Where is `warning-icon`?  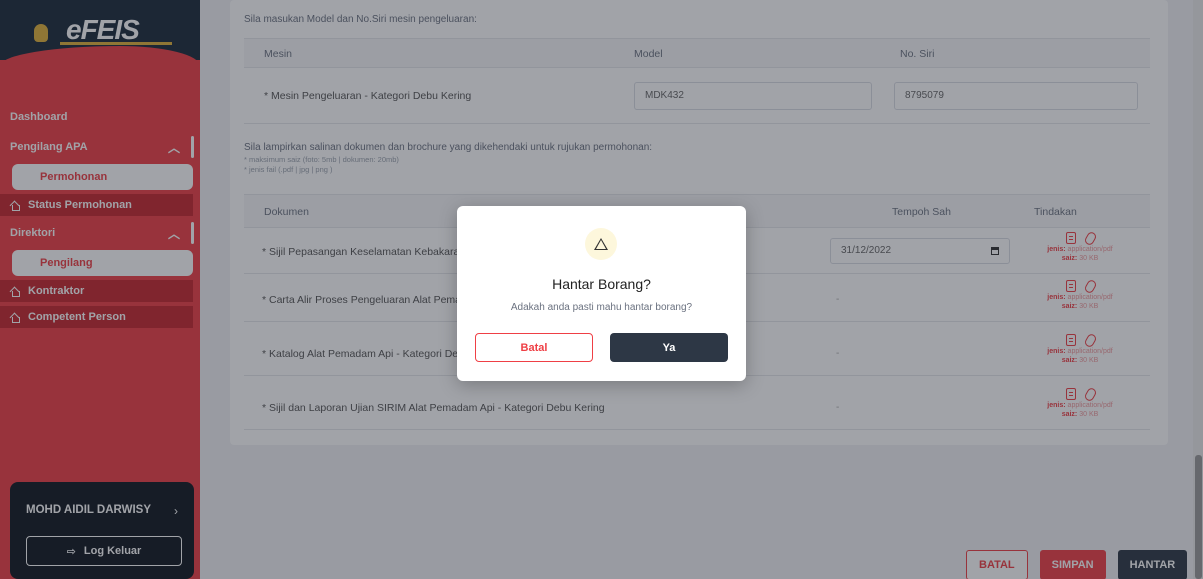 warning-icon is located at coordinates (601, 244).